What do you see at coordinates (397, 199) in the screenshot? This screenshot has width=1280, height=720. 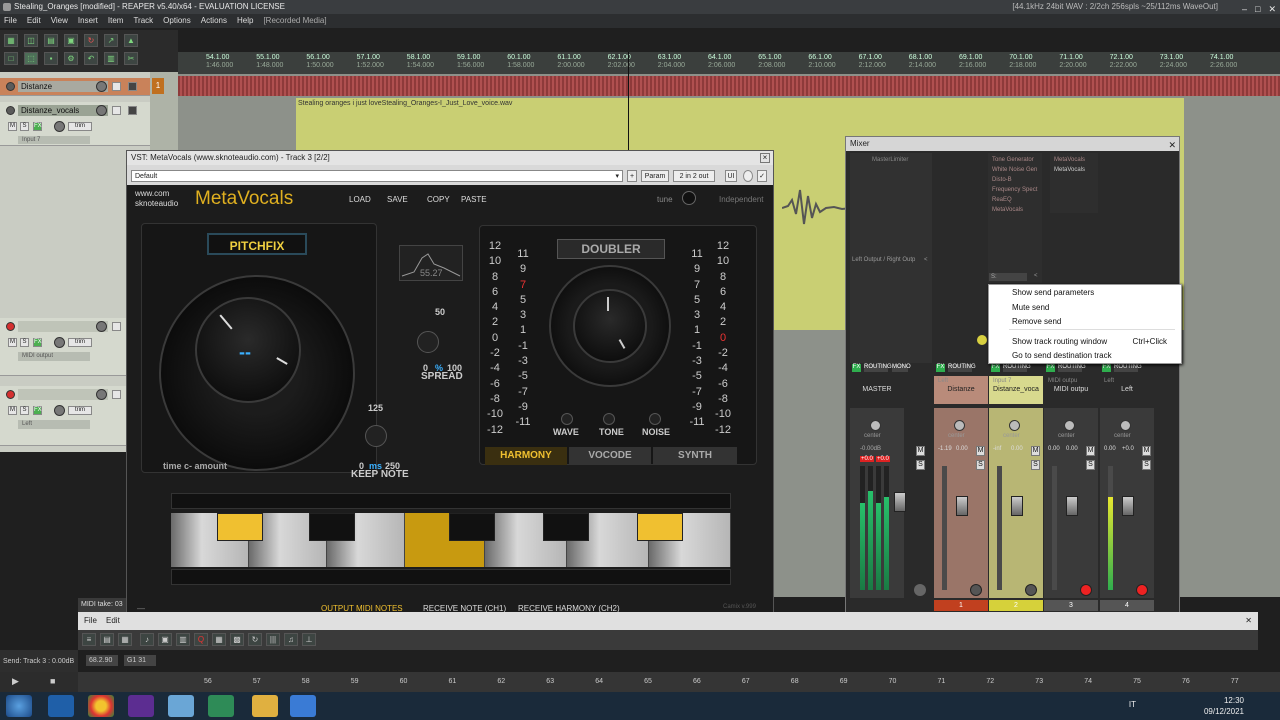 I see `save-button: SAVE` at bounding box center [397, 199].